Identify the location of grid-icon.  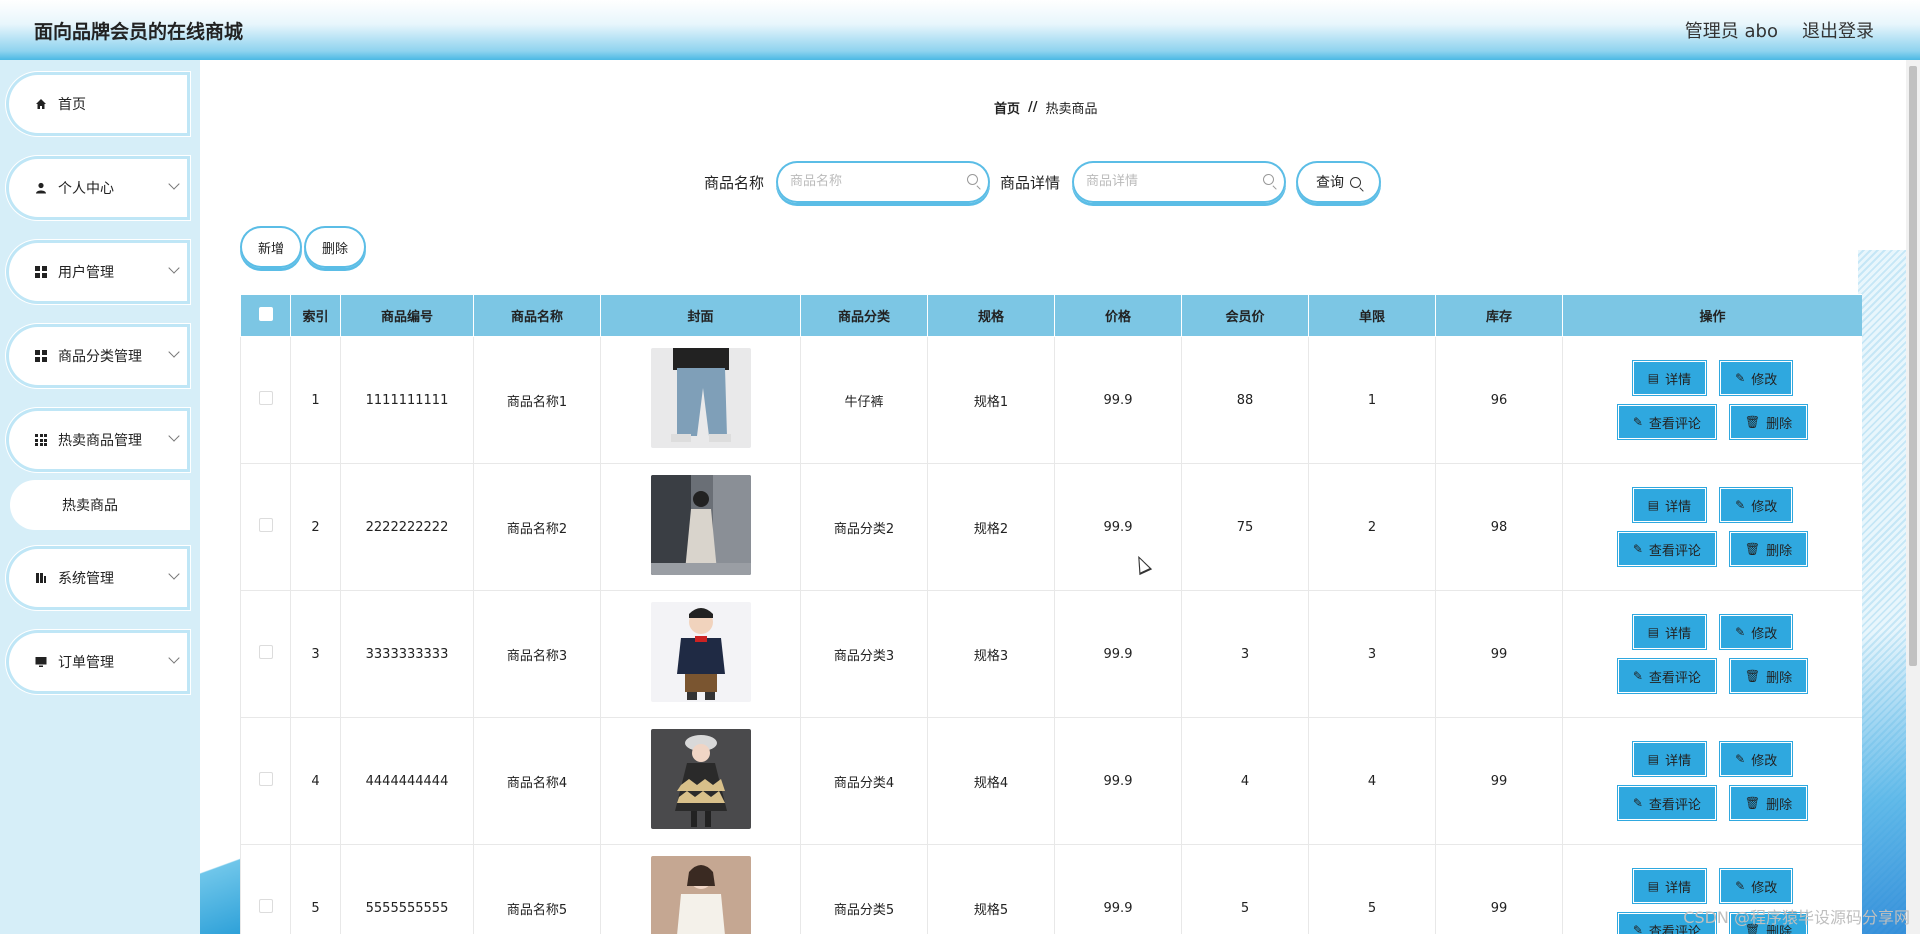
(41, 272).